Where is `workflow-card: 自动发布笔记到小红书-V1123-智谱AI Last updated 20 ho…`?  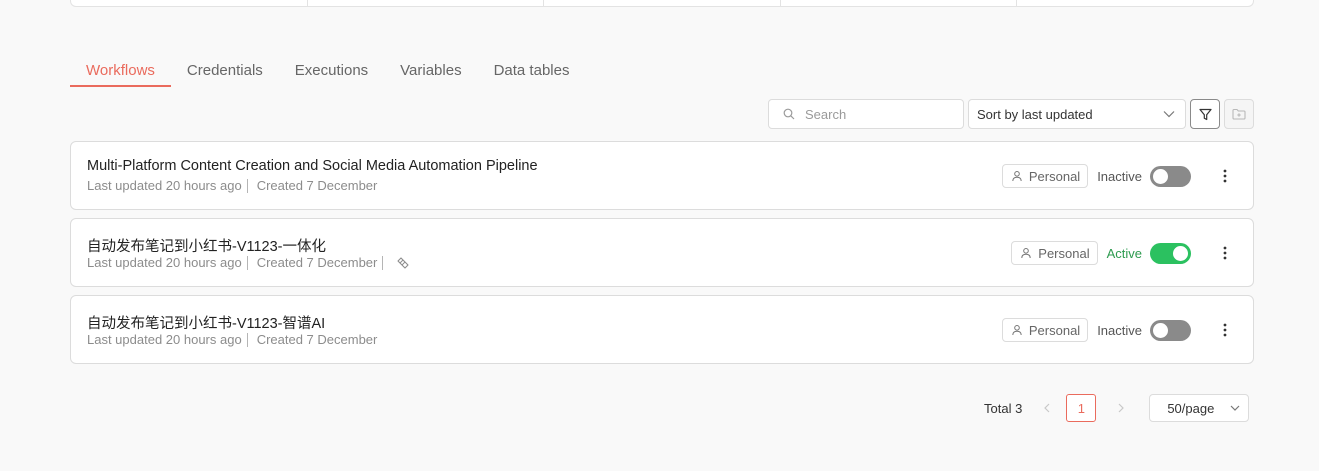 workflow-card: 自动发布笔记到小红书-V1123-智谱AI Last updated 20 ho… is located at coordinates (662, 329).